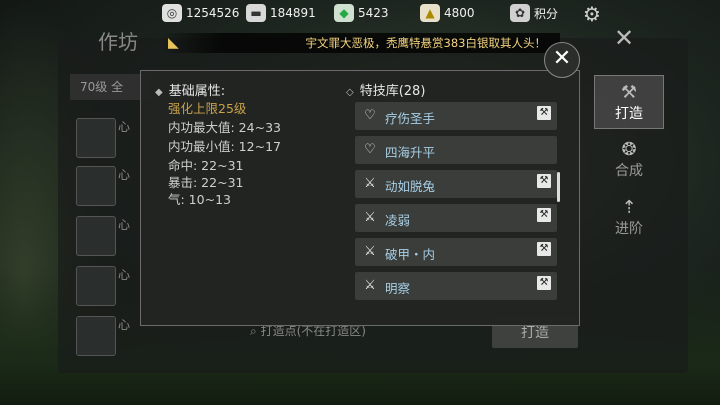 Image resolution: width=720 pixels, height=405 pixels. I want to click on resource-ingot: ▬ 184891, so click(281, 13).